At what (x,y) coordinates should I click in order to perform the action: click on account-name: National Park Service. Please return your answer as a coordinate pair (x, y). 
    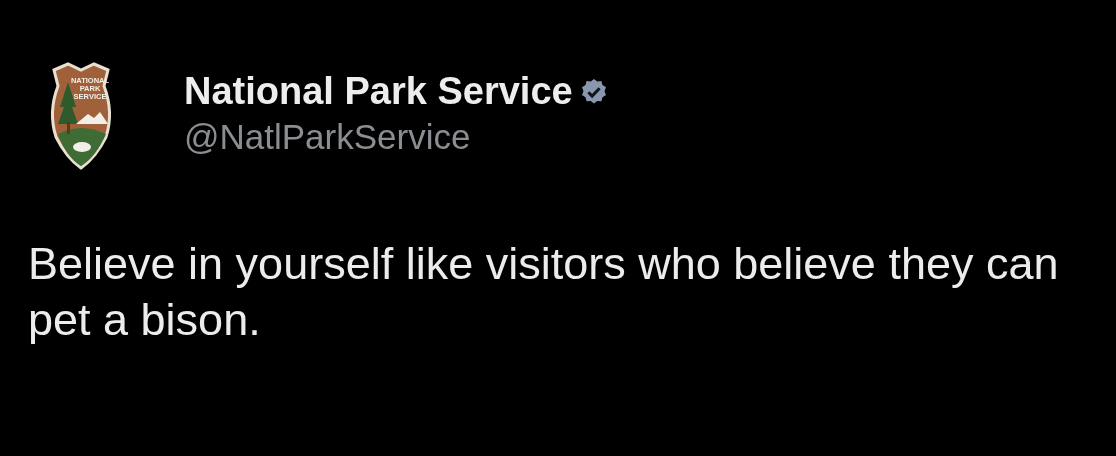
    Looking at the image, I should click on (378, 91).